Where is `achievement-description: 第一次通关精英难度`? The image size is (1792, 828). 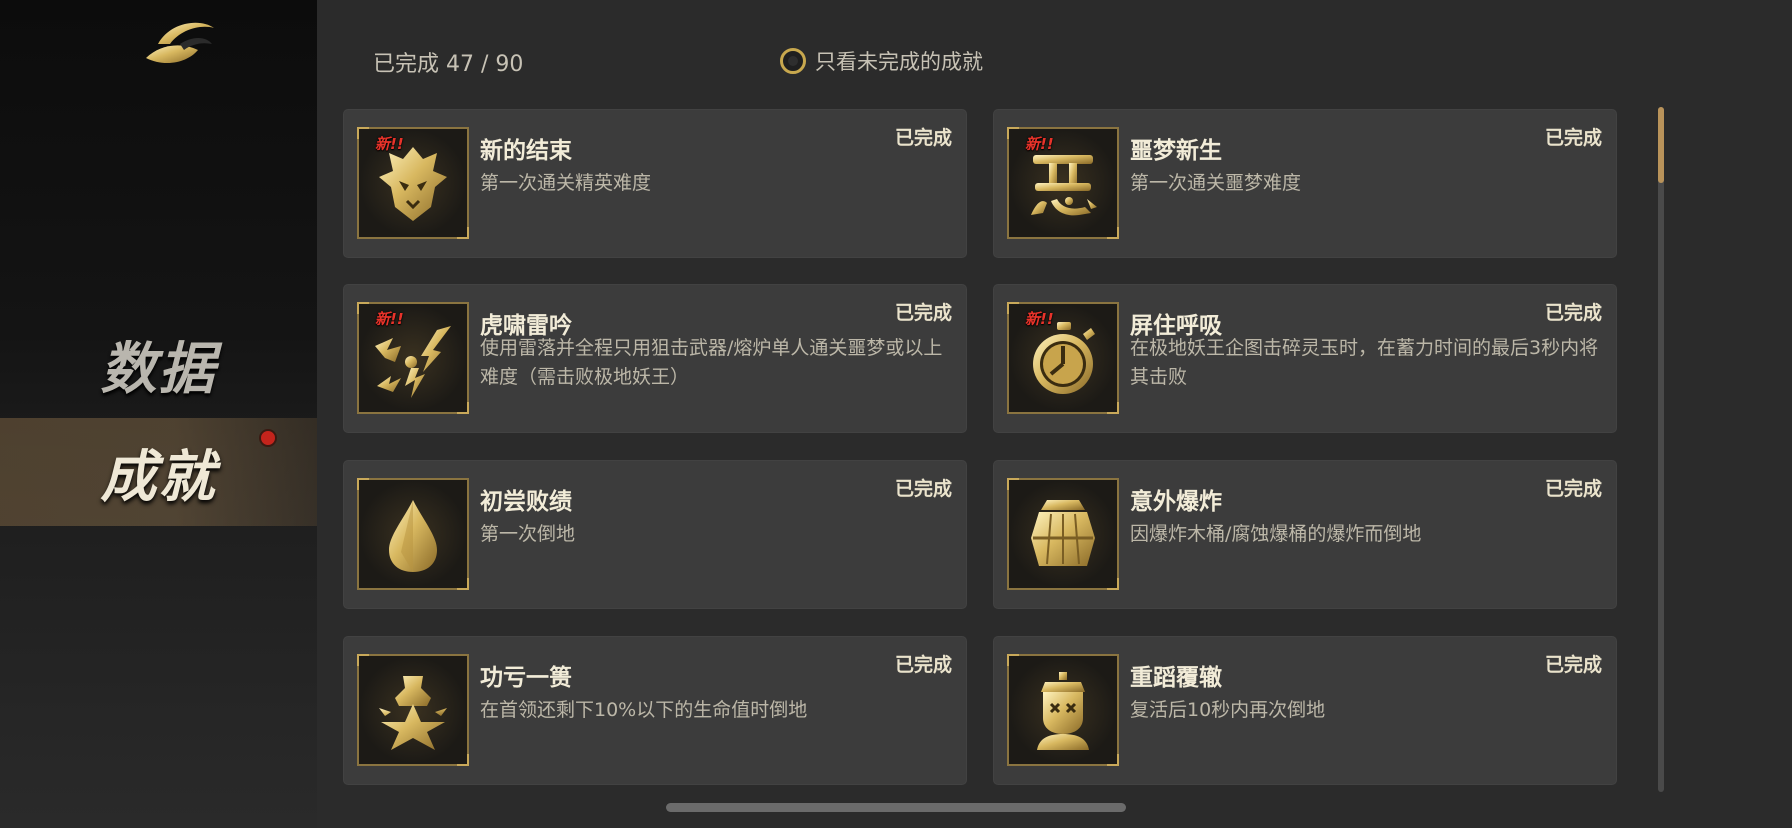
achievement-description: 第一次通关精英难度 is located at coordinates (566, 183).